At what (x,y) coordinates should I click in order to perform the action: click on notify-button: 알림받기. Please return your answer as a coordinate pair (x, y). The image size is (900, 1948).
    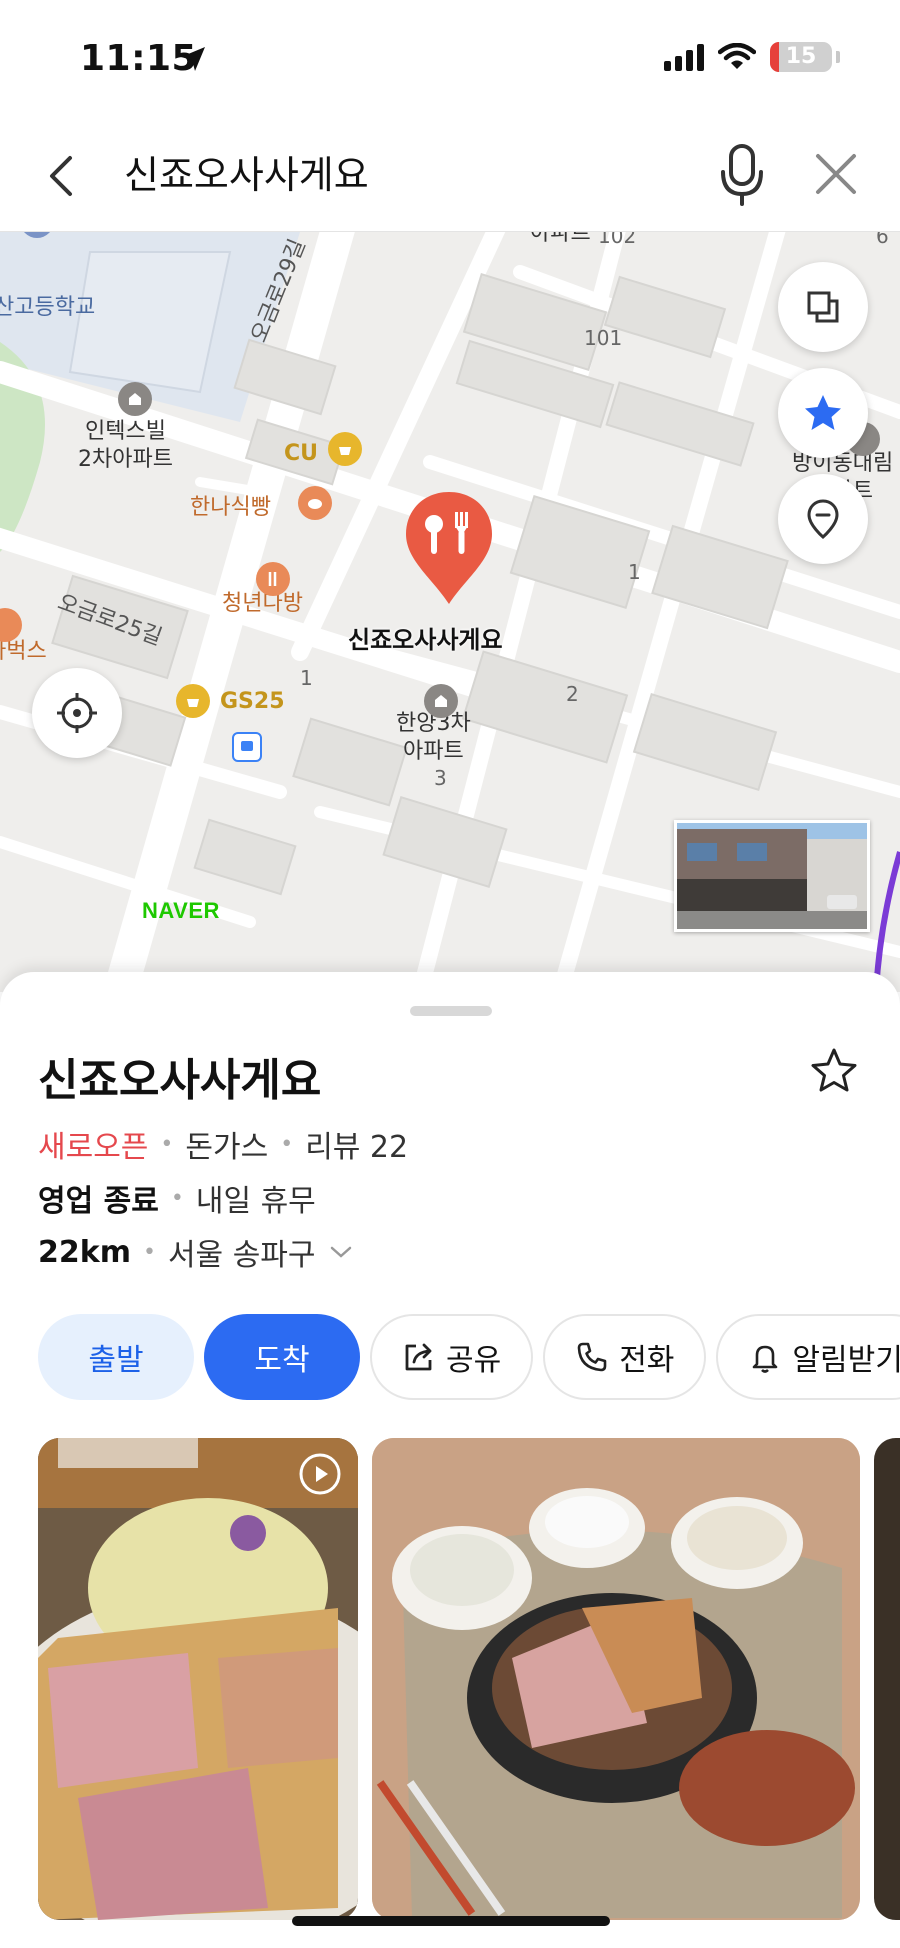
    Looking at the image, I should click on (808, 1357).